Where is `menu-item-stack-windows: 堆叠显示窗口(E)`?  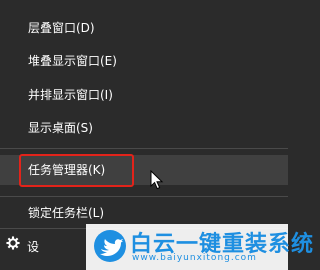 menu-item-stack-windows: 堆叠显示窗口(E) is located at coordinates (144, 61).